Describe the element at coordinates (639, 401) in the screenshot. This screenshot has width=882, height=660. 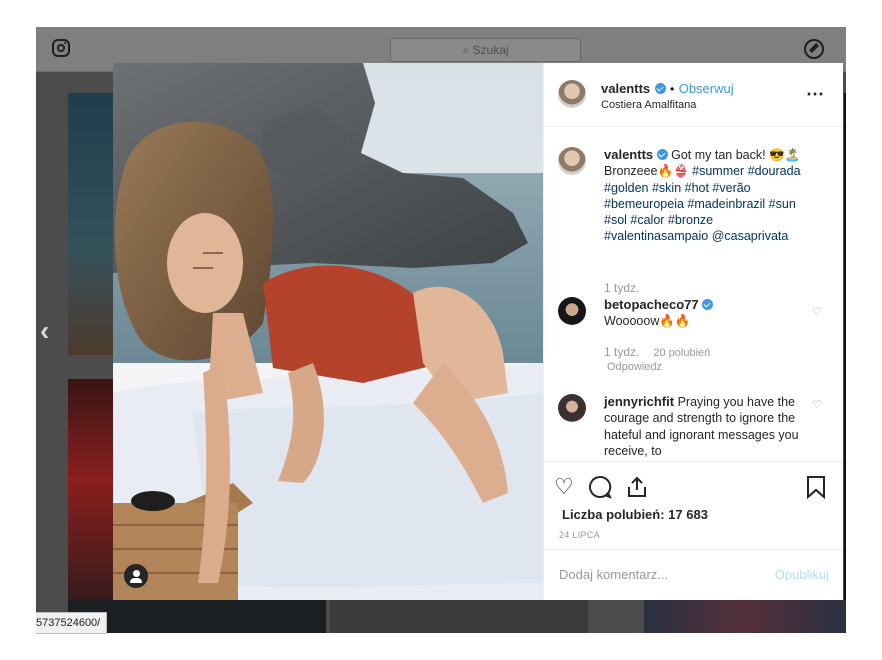
I see `comment-username: jennyrichfit` at that location.